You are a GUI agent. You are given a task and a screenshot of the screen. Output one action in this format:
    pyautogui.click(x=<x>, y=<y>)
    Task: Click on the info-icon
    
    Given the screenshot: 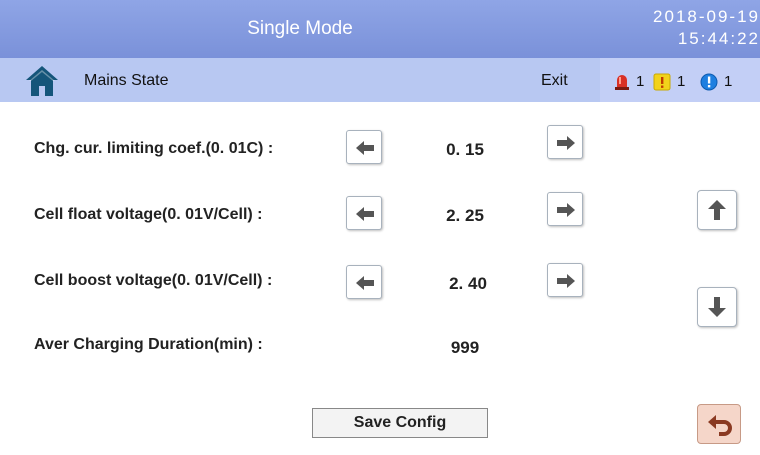 What is the action you would take?
    pyautogui.click(x=709, y=82)
    